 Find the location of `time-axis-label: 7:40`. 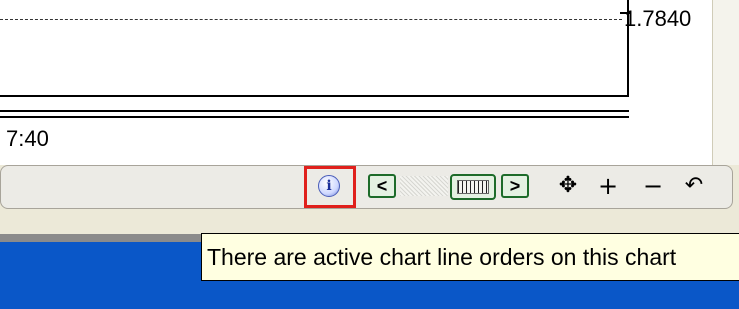

time-axis-label: 7:40 is located at coordinates (27, 138).